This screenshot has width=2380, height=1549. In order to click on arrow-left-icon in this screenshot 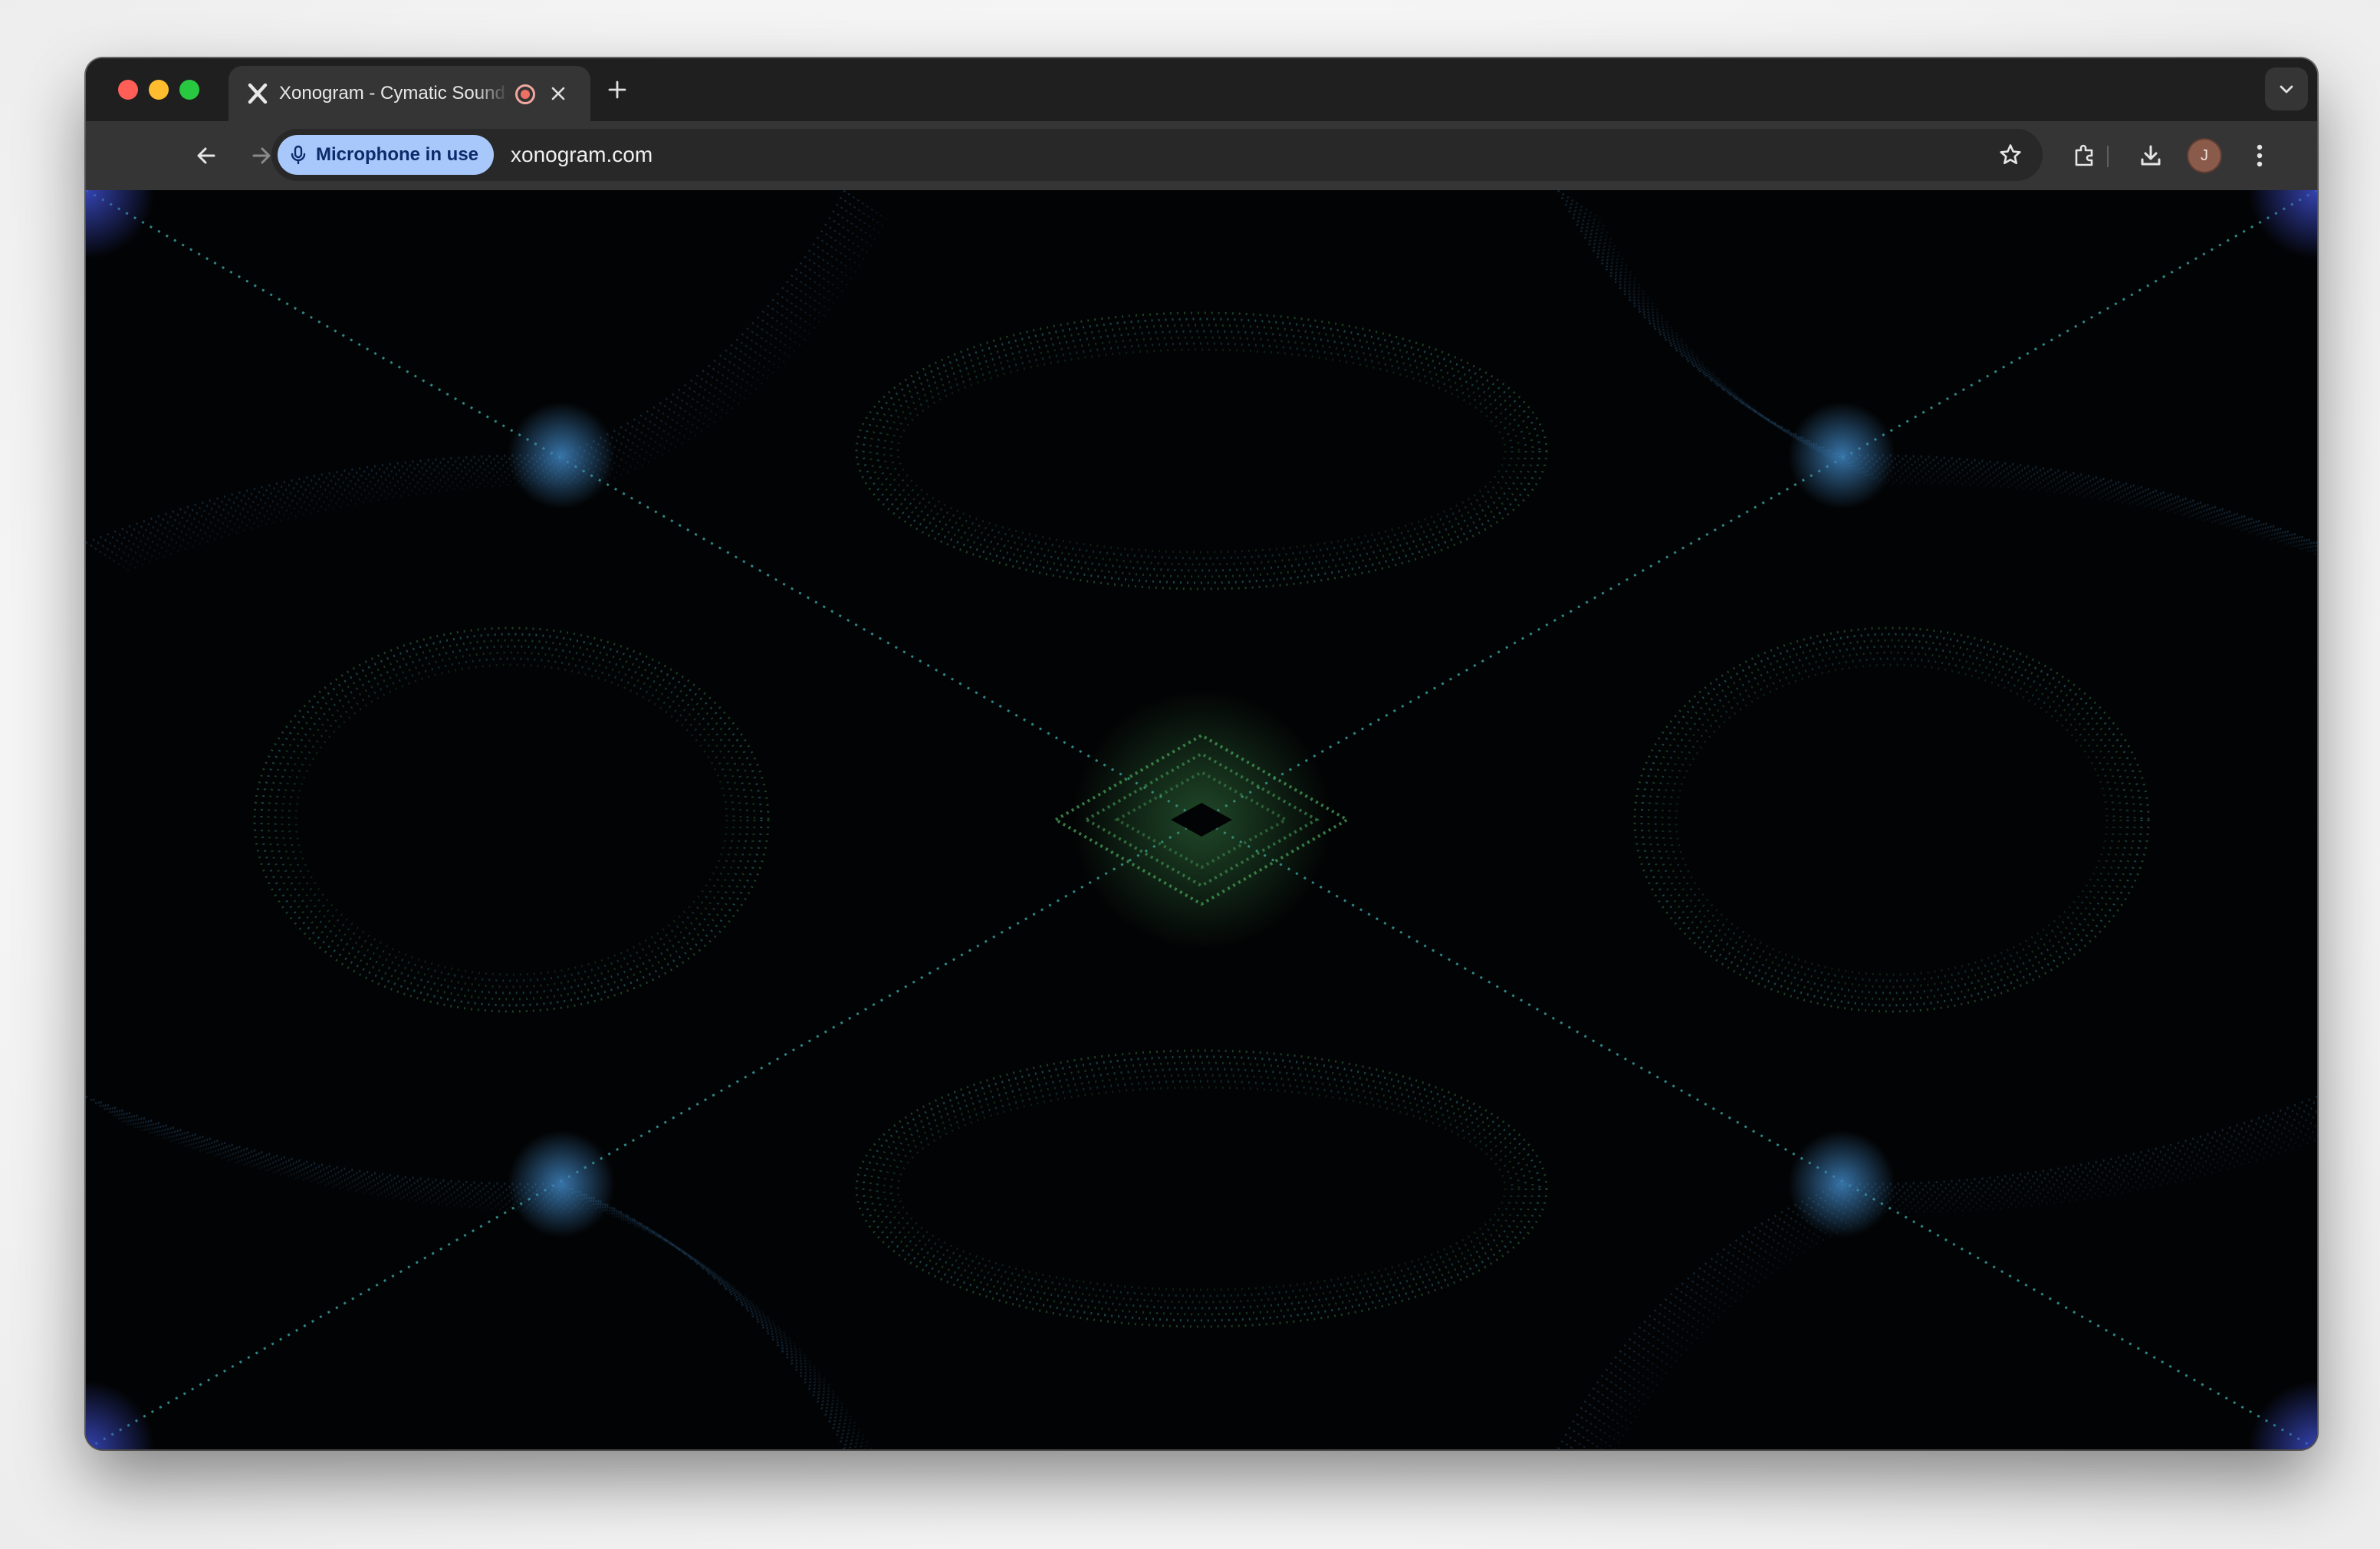, I will do `click(206, 156)`.